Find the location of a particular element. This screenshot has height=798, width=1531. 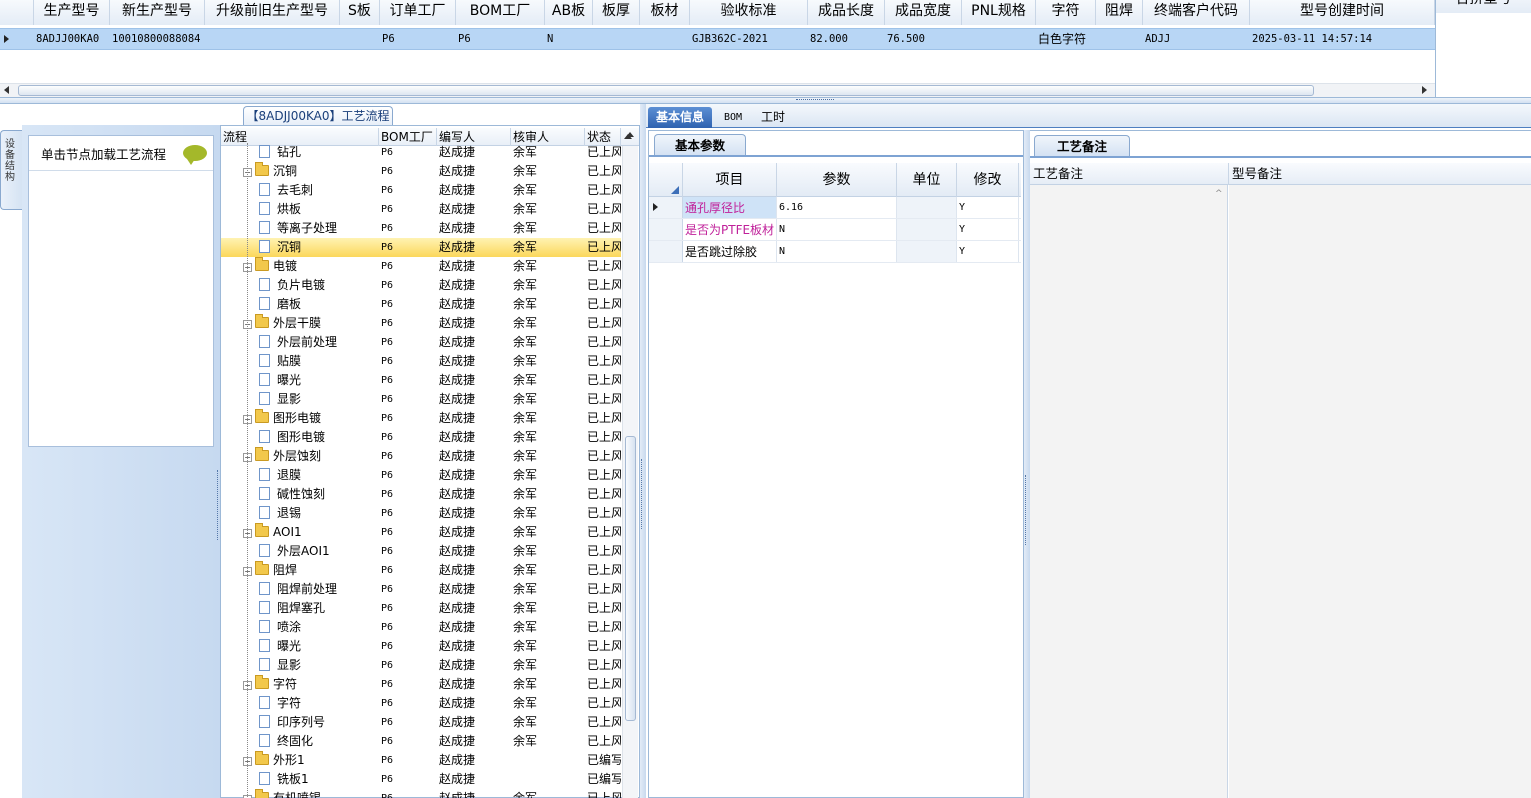

horizontal-splitter is located at coordinates (765, 100).